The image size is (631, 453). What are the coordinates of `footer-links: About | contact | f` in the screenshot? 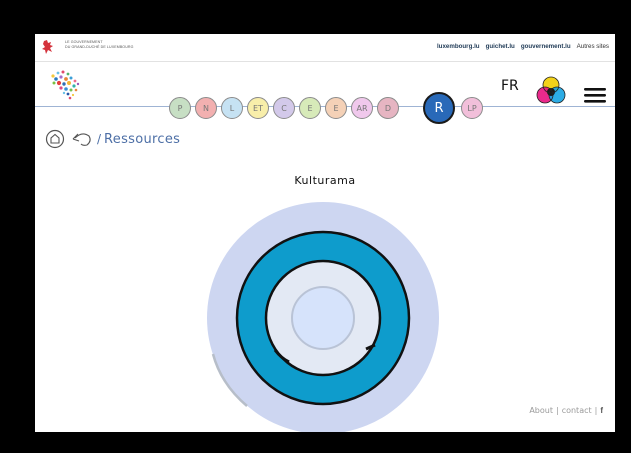 It's located at (566, 410).